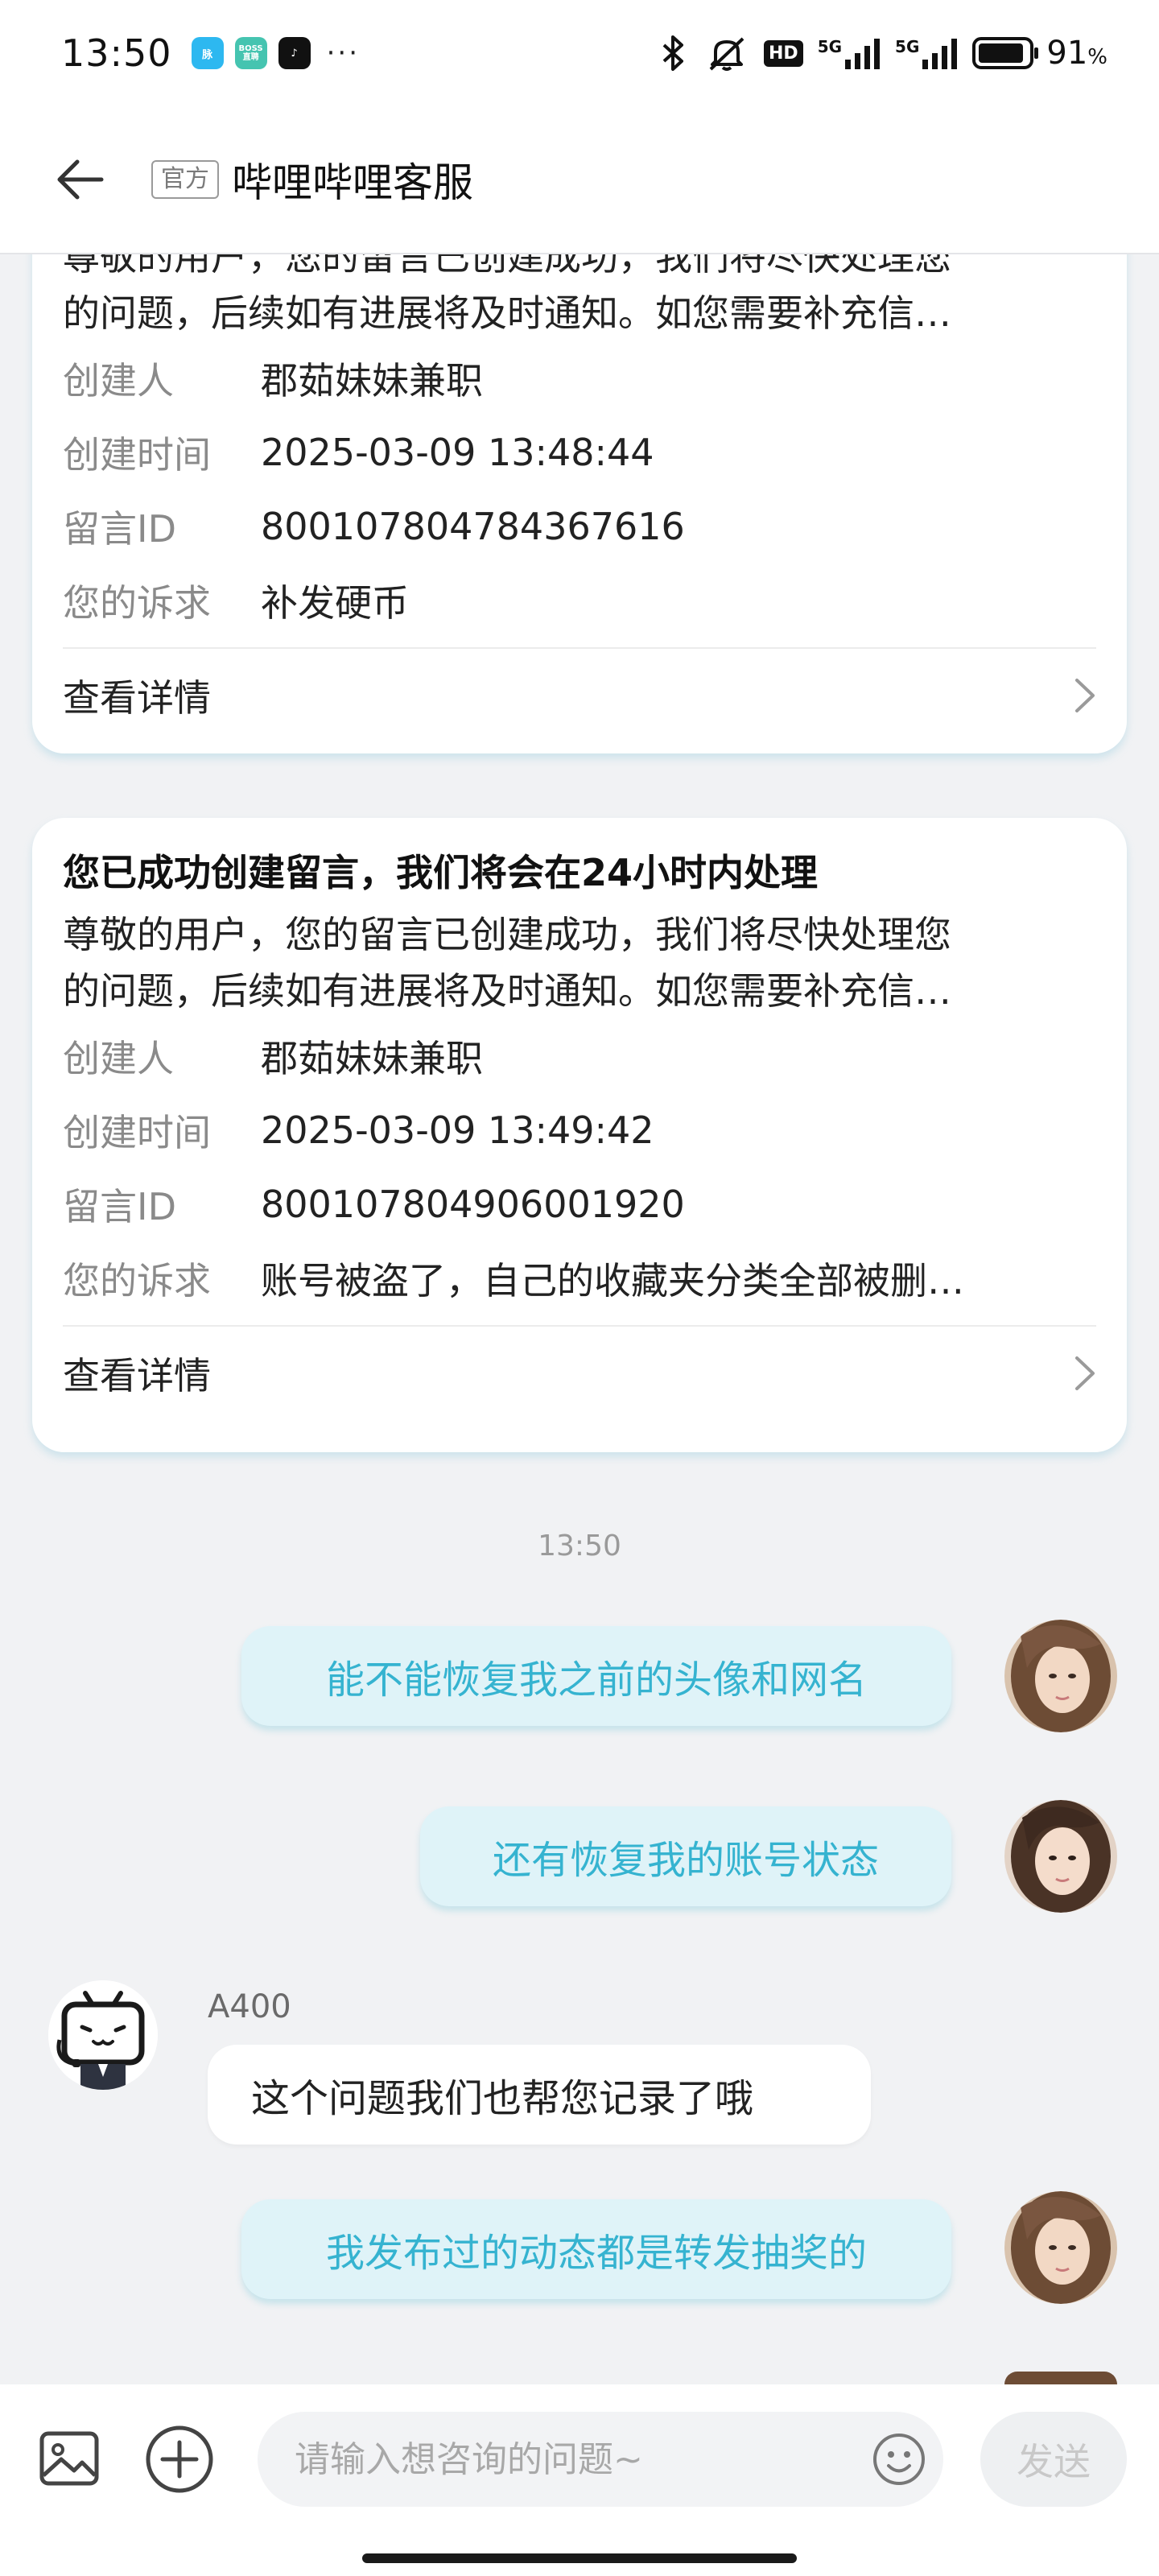  I want to click on field-value: 补发硬币, so click(335, 603).